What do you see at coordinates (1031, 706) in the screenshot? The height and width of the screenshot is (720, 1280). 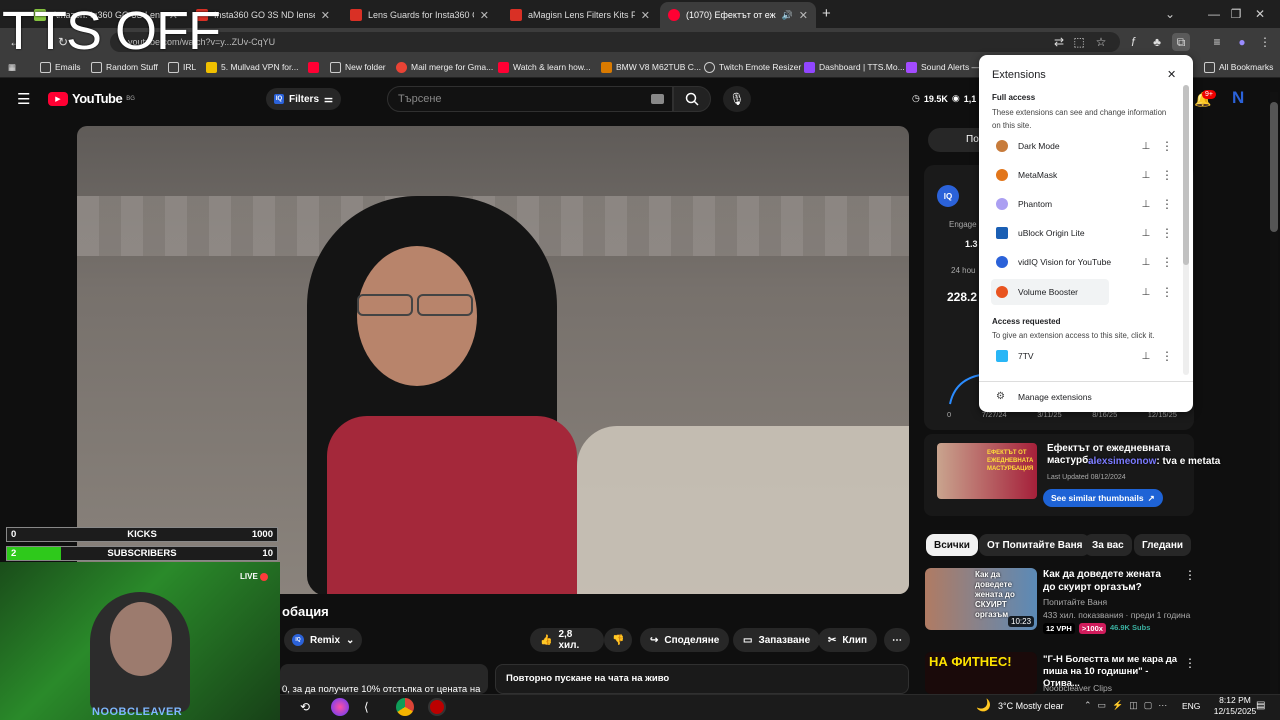 I see `weather-text: 3°C Mostly clear` at bounding box center [1031, 706].